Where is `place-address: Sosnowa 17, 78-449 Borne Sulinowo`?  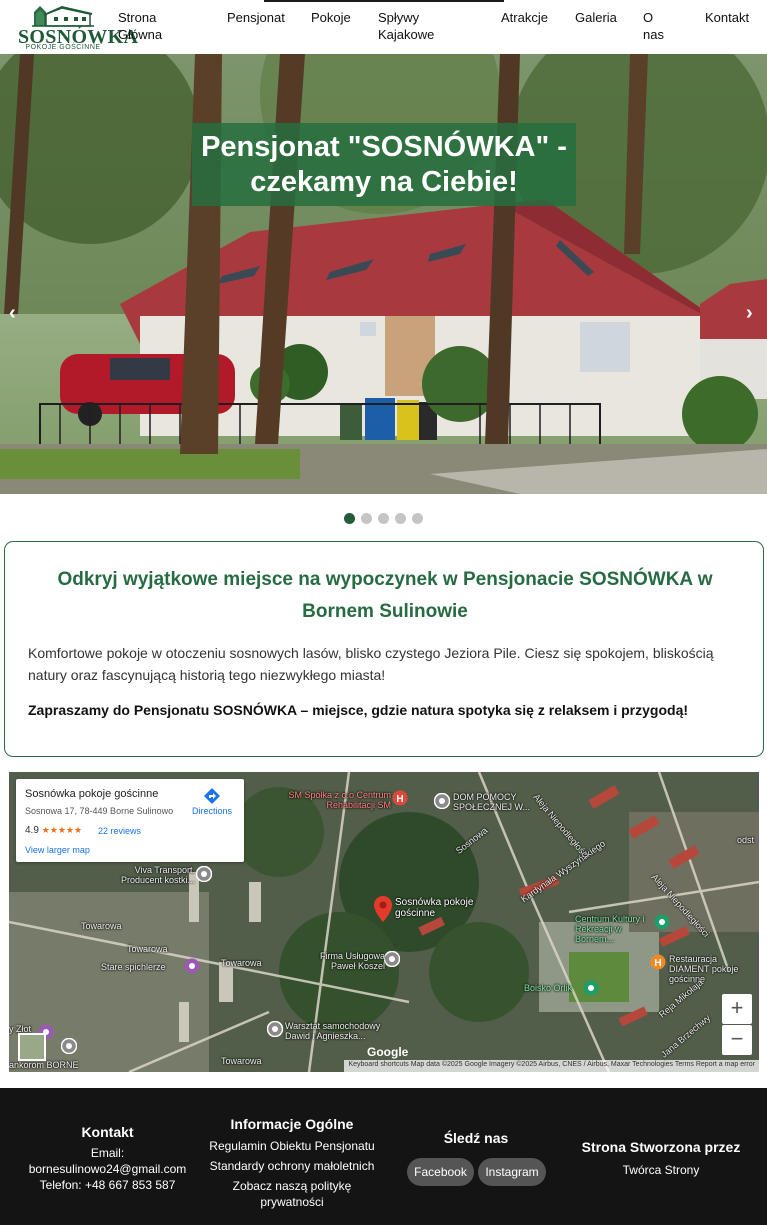
place-address: Sosnowa 17, 78-449 Borne Sulinowo is located at coordinates (99, 811).